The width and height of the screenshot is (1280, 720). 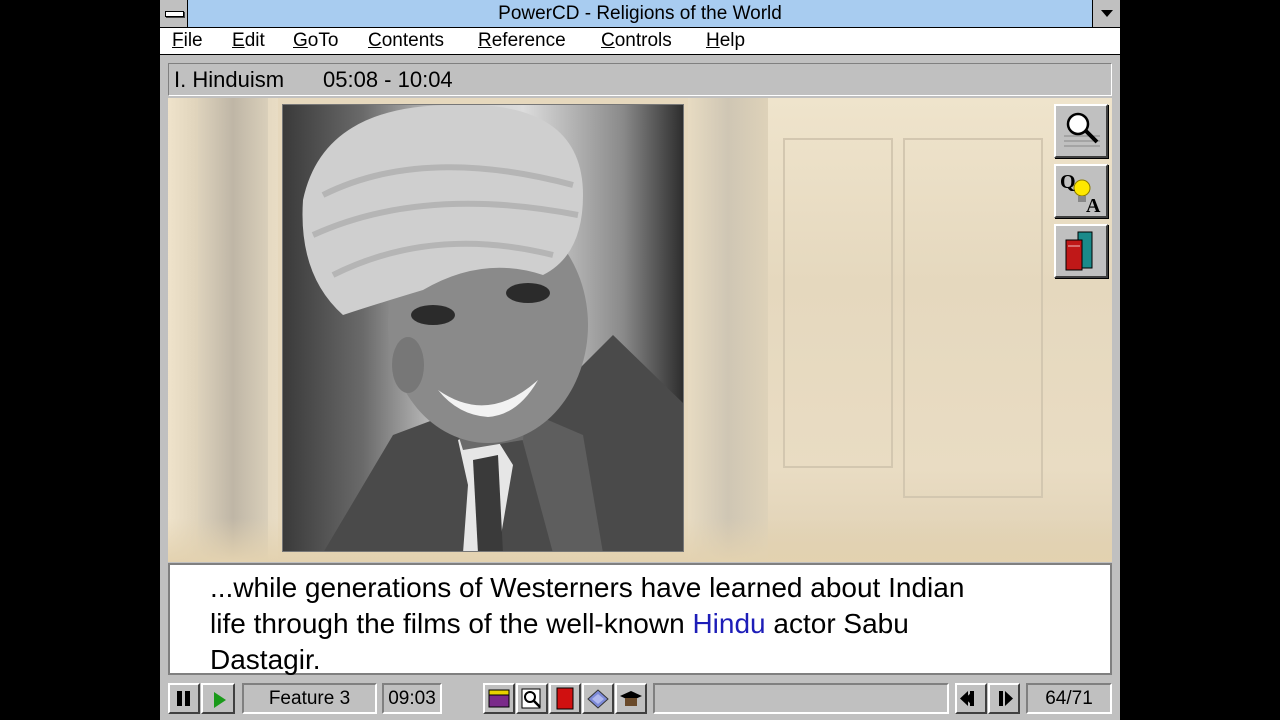 I want to click on media-button-tags, so click(x=598, y=698).